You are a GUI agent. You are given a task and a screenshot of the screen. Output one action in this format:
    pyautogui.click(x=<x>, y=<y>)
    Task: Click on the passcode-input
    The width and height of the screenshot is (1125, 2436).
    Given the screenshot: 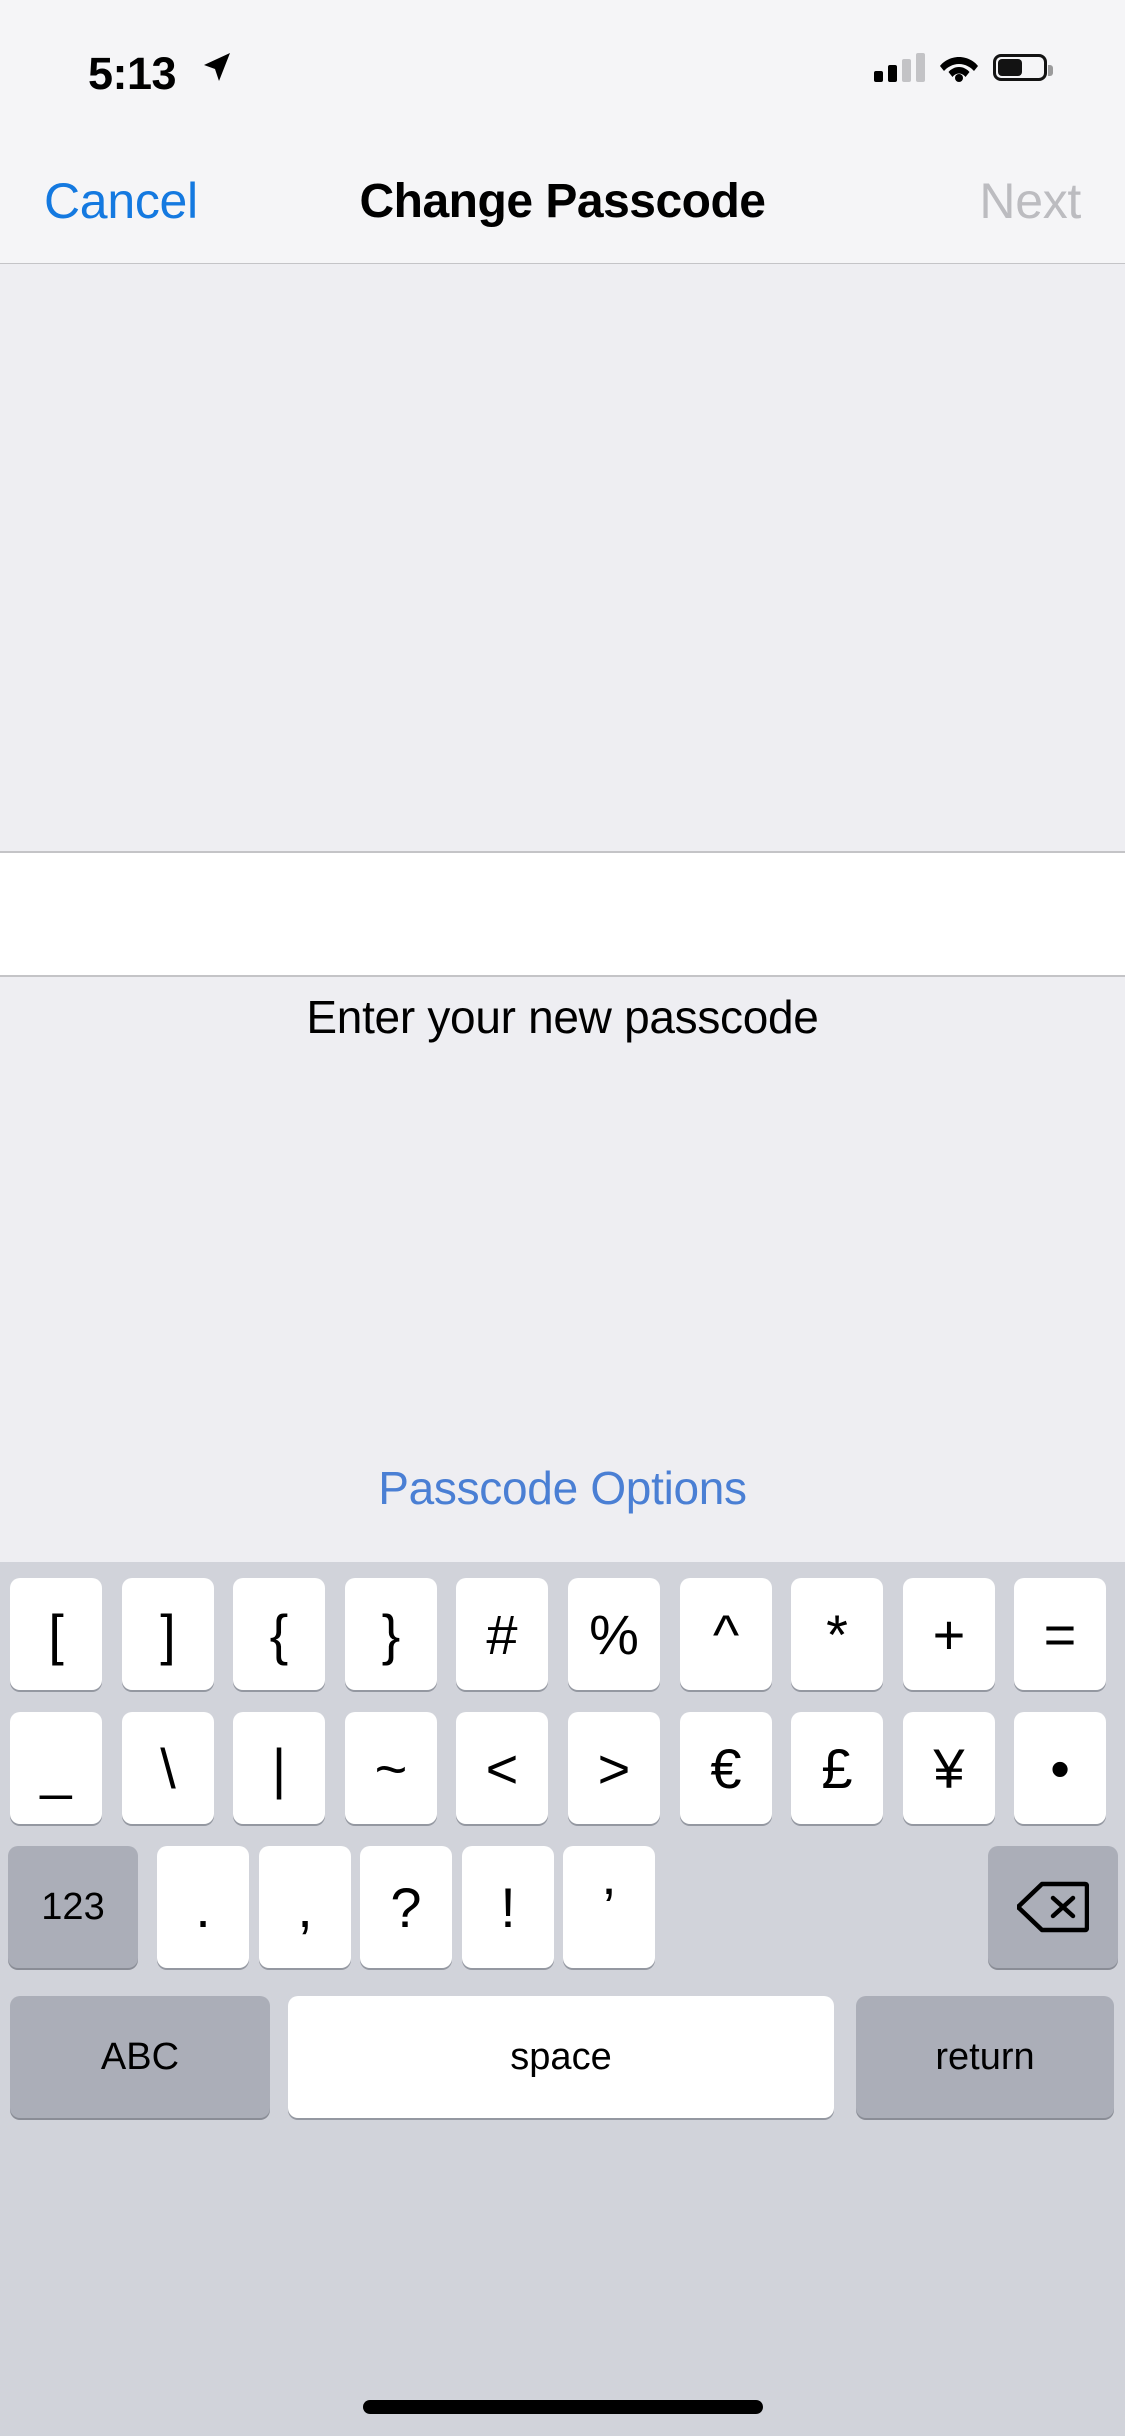 What is the action you would take?
    pyautogui.click(x=562, y=914)
    